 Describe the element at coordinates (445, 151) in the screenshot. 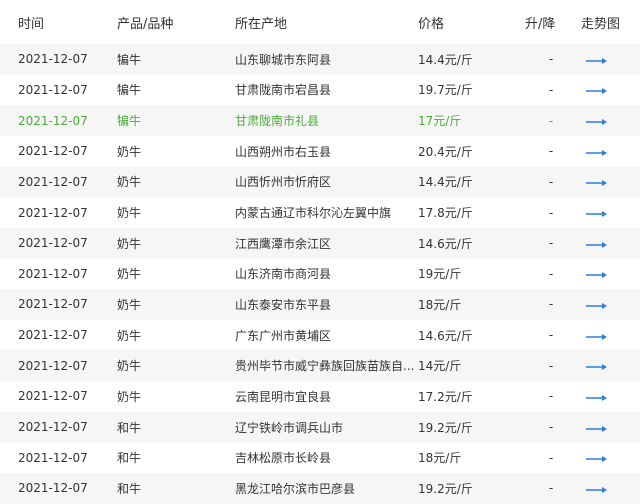

I see `row-price: 20.4元/斤` at that location.